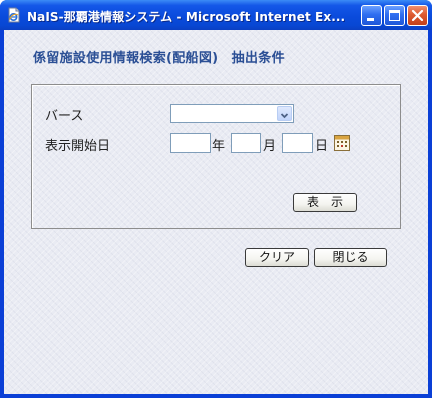  I want to click on day-input, so click(297, 143).